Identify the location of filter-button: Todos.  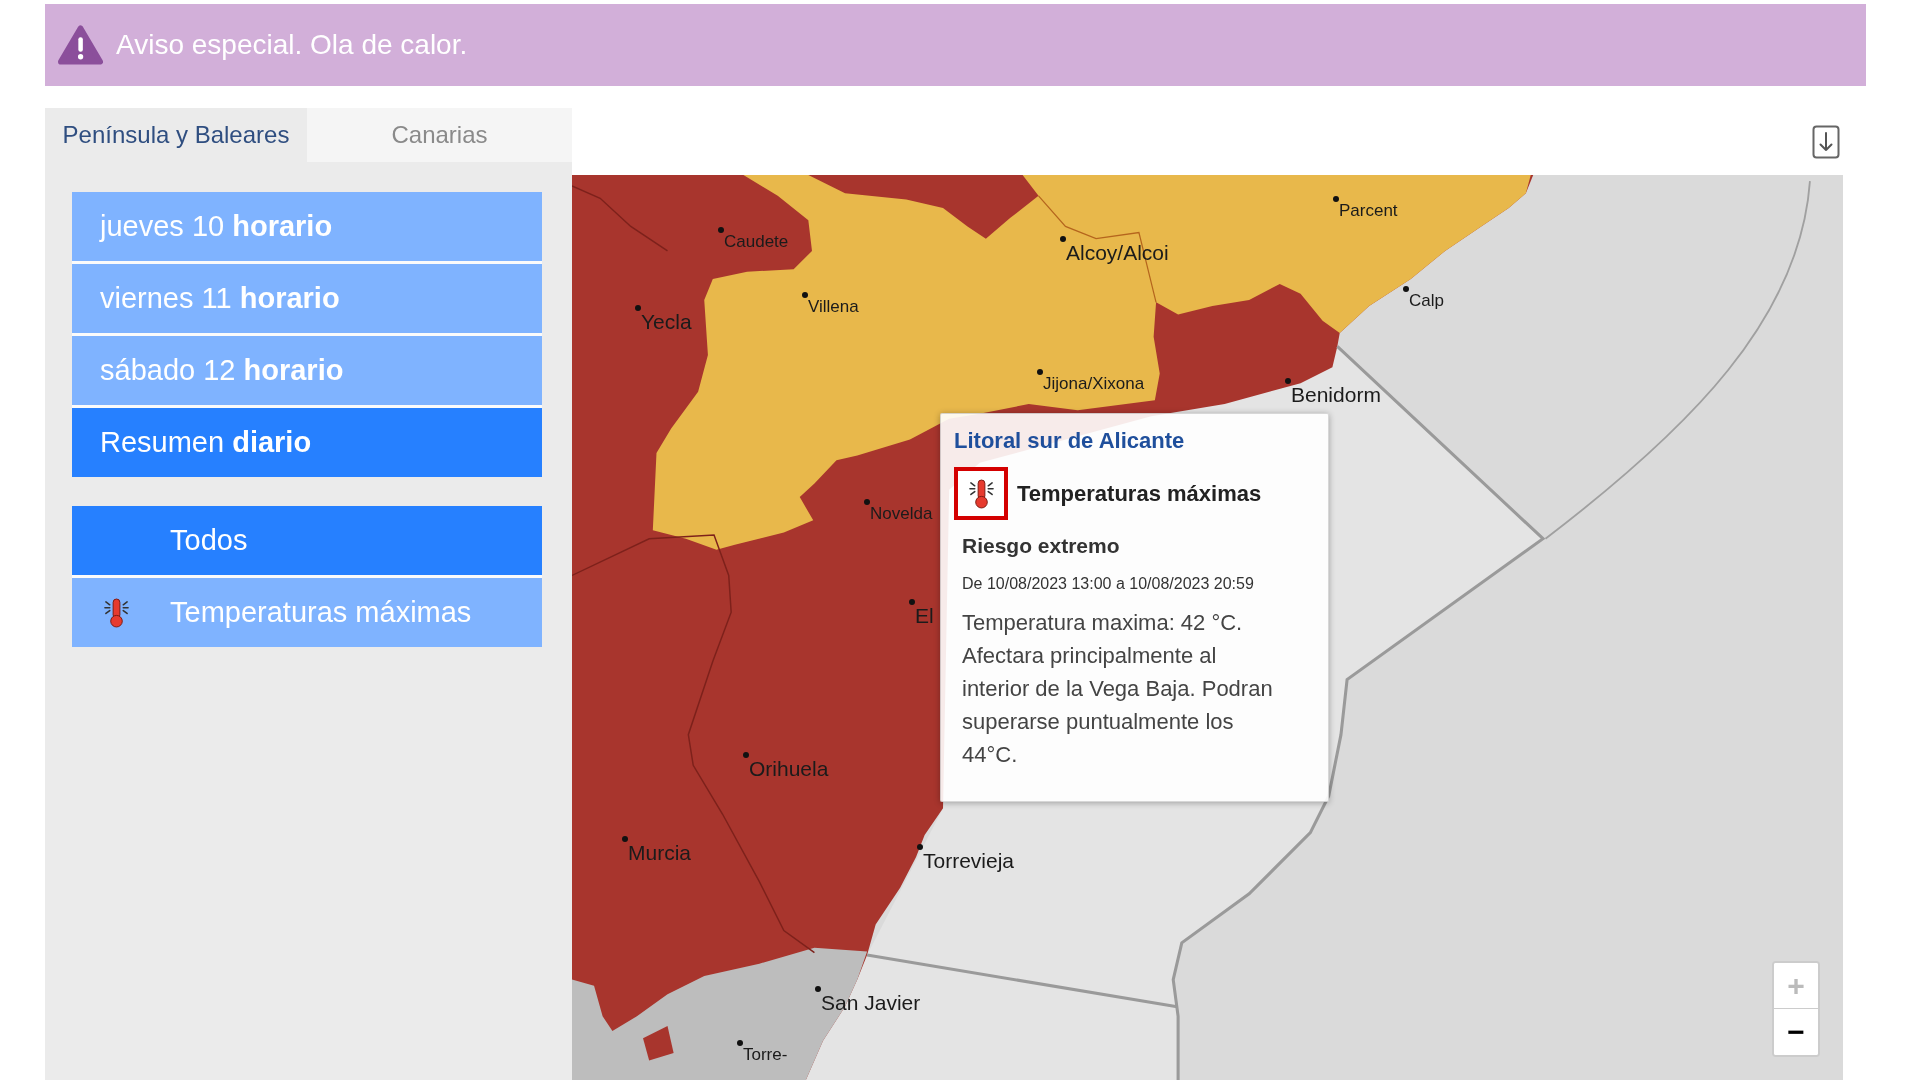
(307, 540).